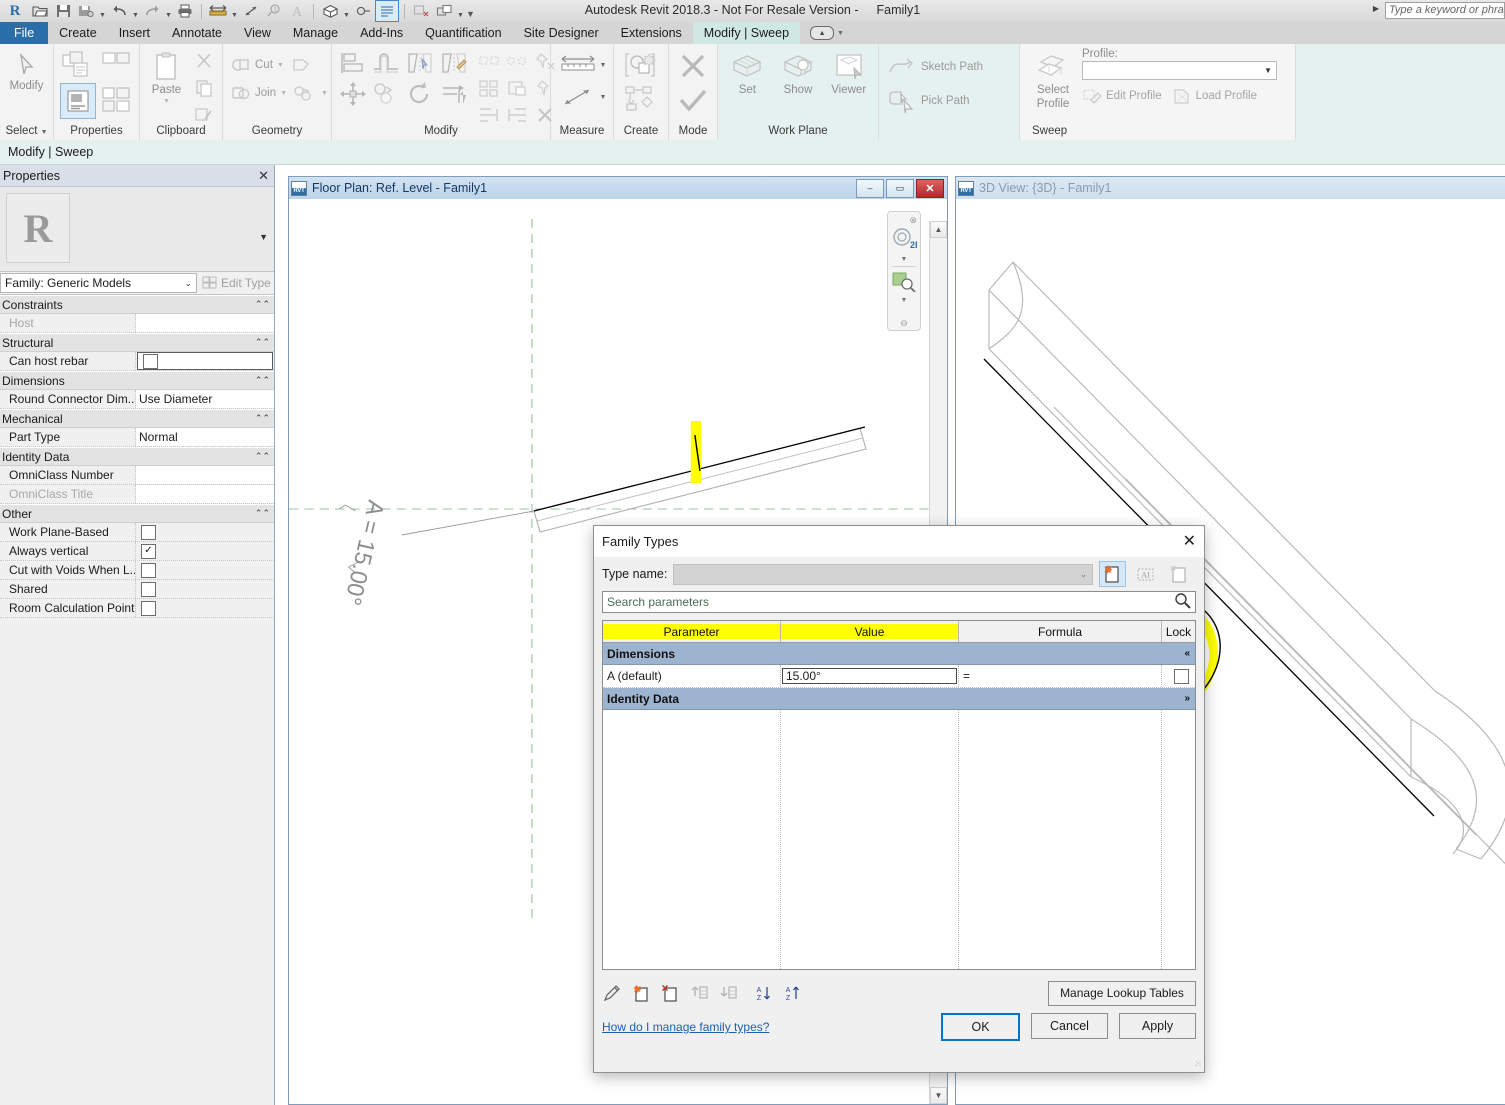  What do you see at coordinates (517, 88) in the screenshot?
I see `split-icon` at bounding box center [517, 88].